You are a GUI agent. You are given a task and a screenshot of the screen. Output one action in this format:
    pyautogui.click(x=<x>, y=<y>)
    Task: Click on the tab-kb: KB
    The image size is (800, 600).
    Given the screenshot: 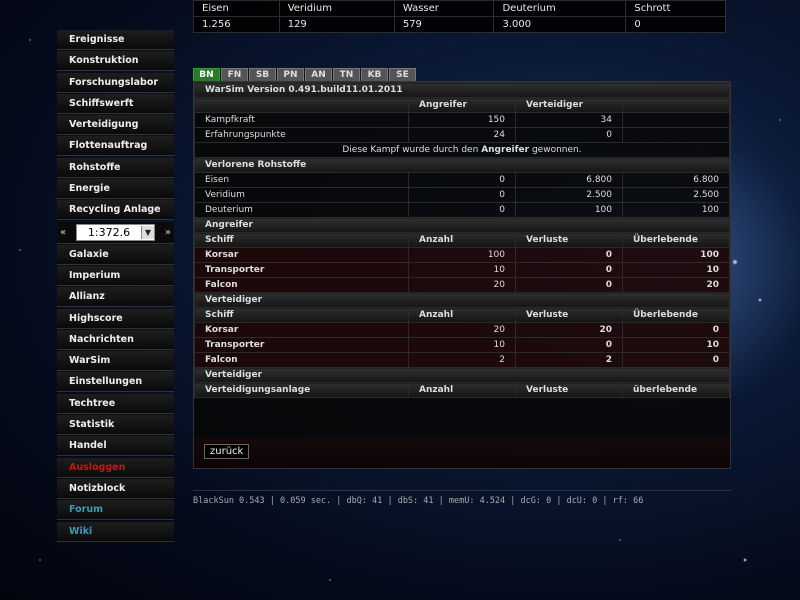 What is the action you would take?
    pyautogui.click(x=374, y=75)
    